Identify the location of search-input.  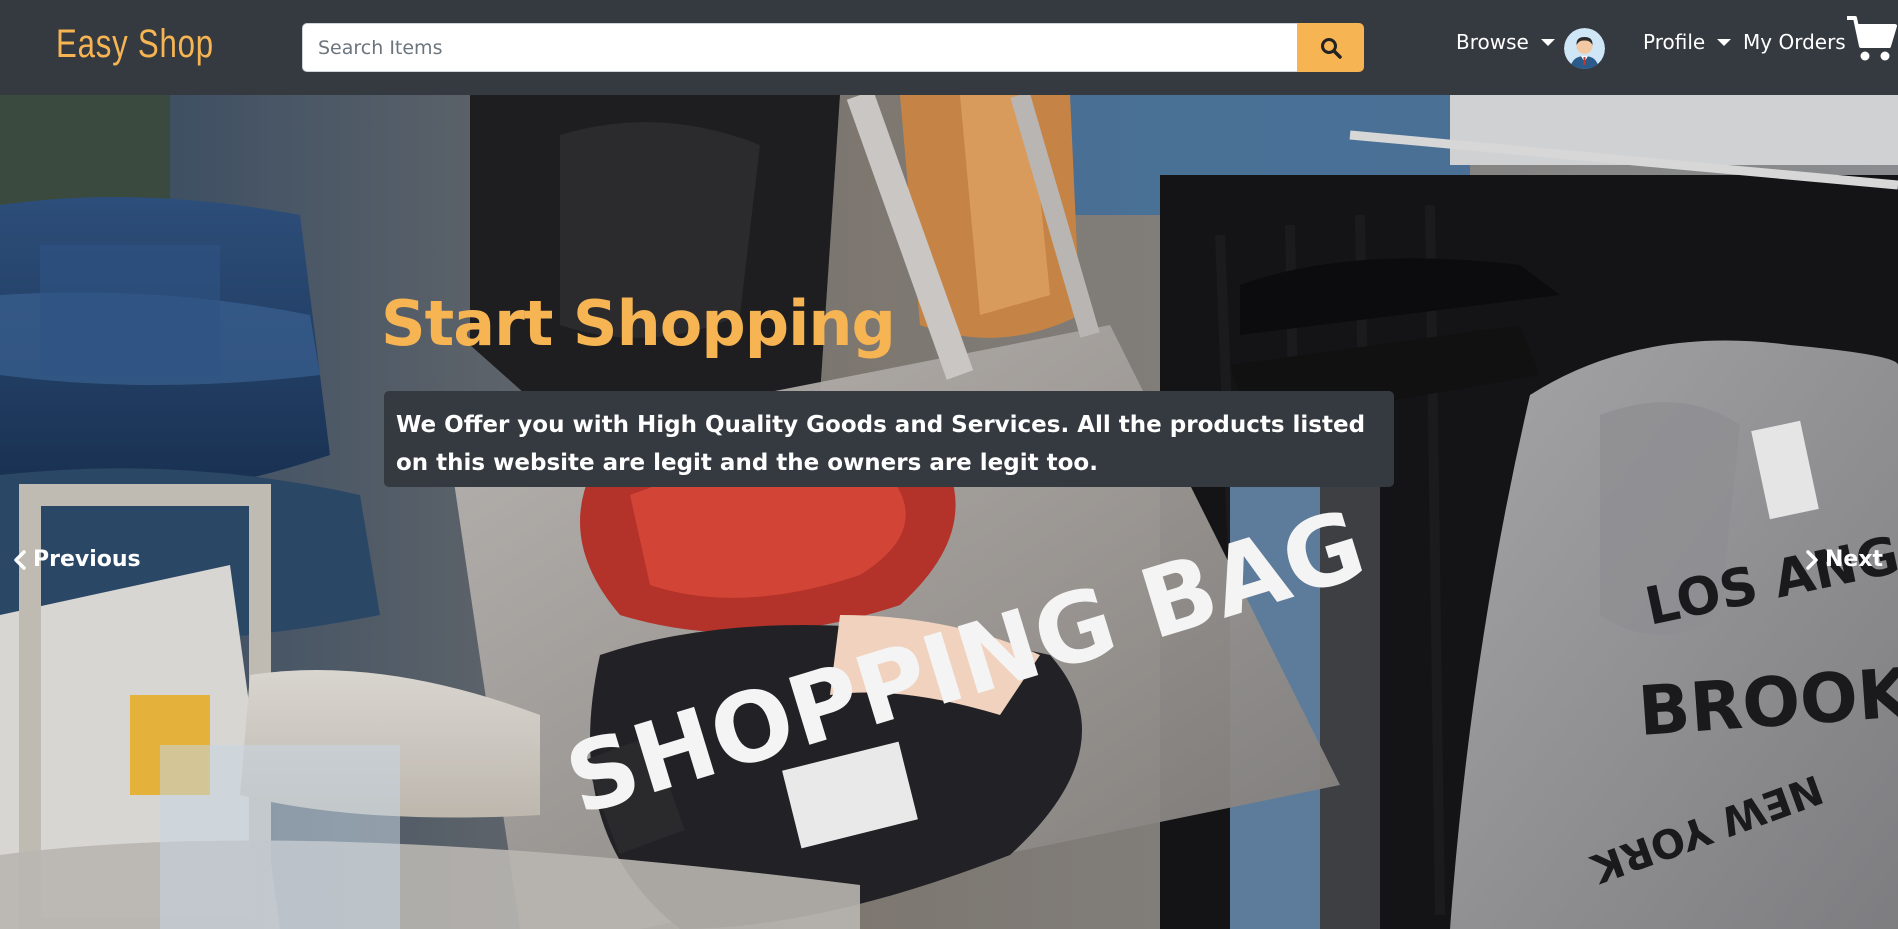
(799, 47).